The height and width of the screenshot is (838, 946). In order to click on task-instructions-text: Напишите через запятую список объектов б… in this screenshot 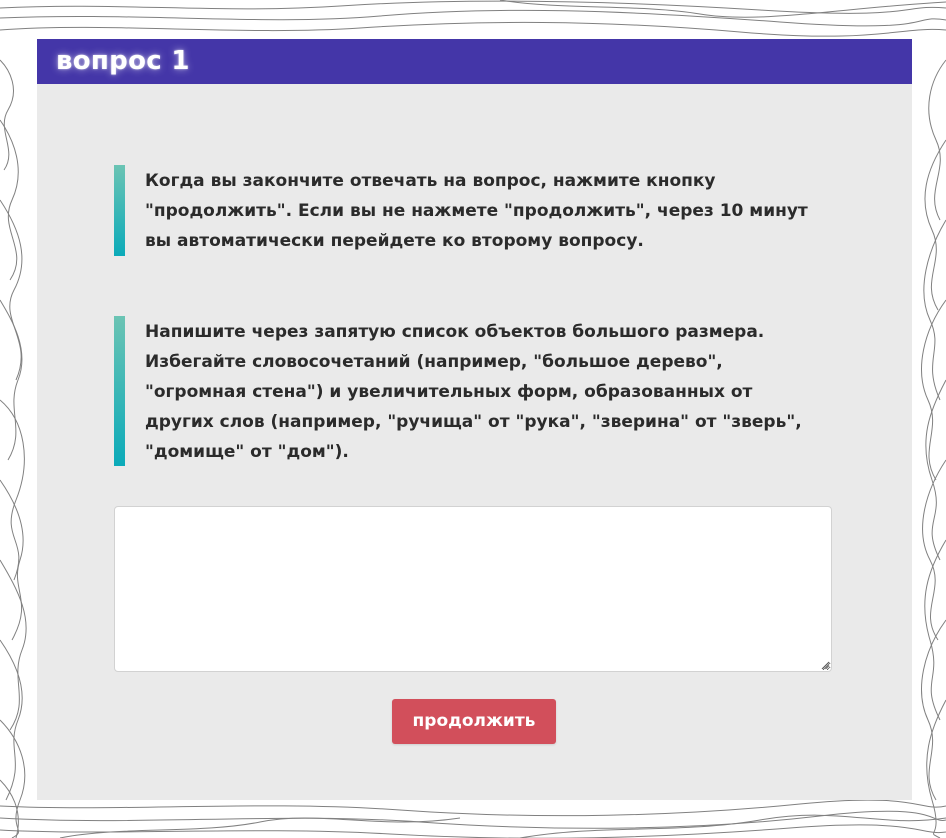, I will do `click(473, 392)`.